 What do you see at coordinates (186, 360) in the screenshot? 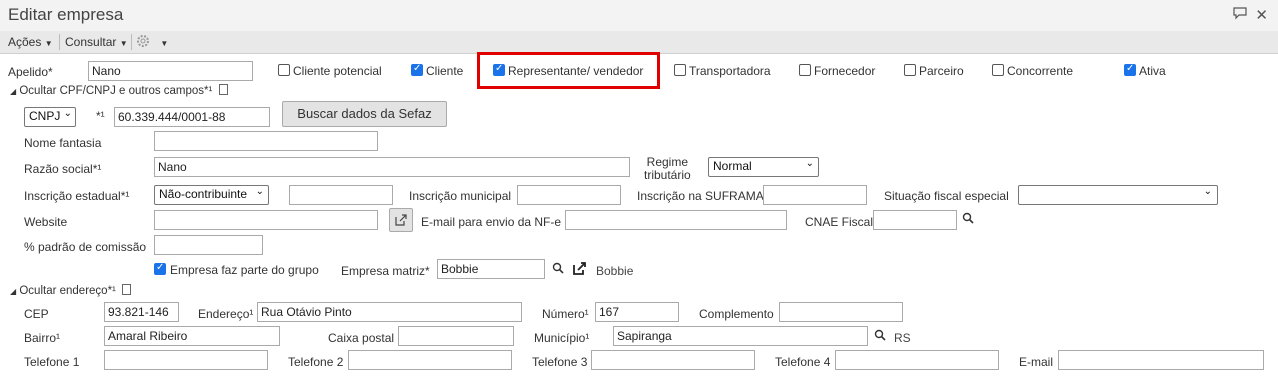
I see `telefone1-input` at bounding box center [186, 360].